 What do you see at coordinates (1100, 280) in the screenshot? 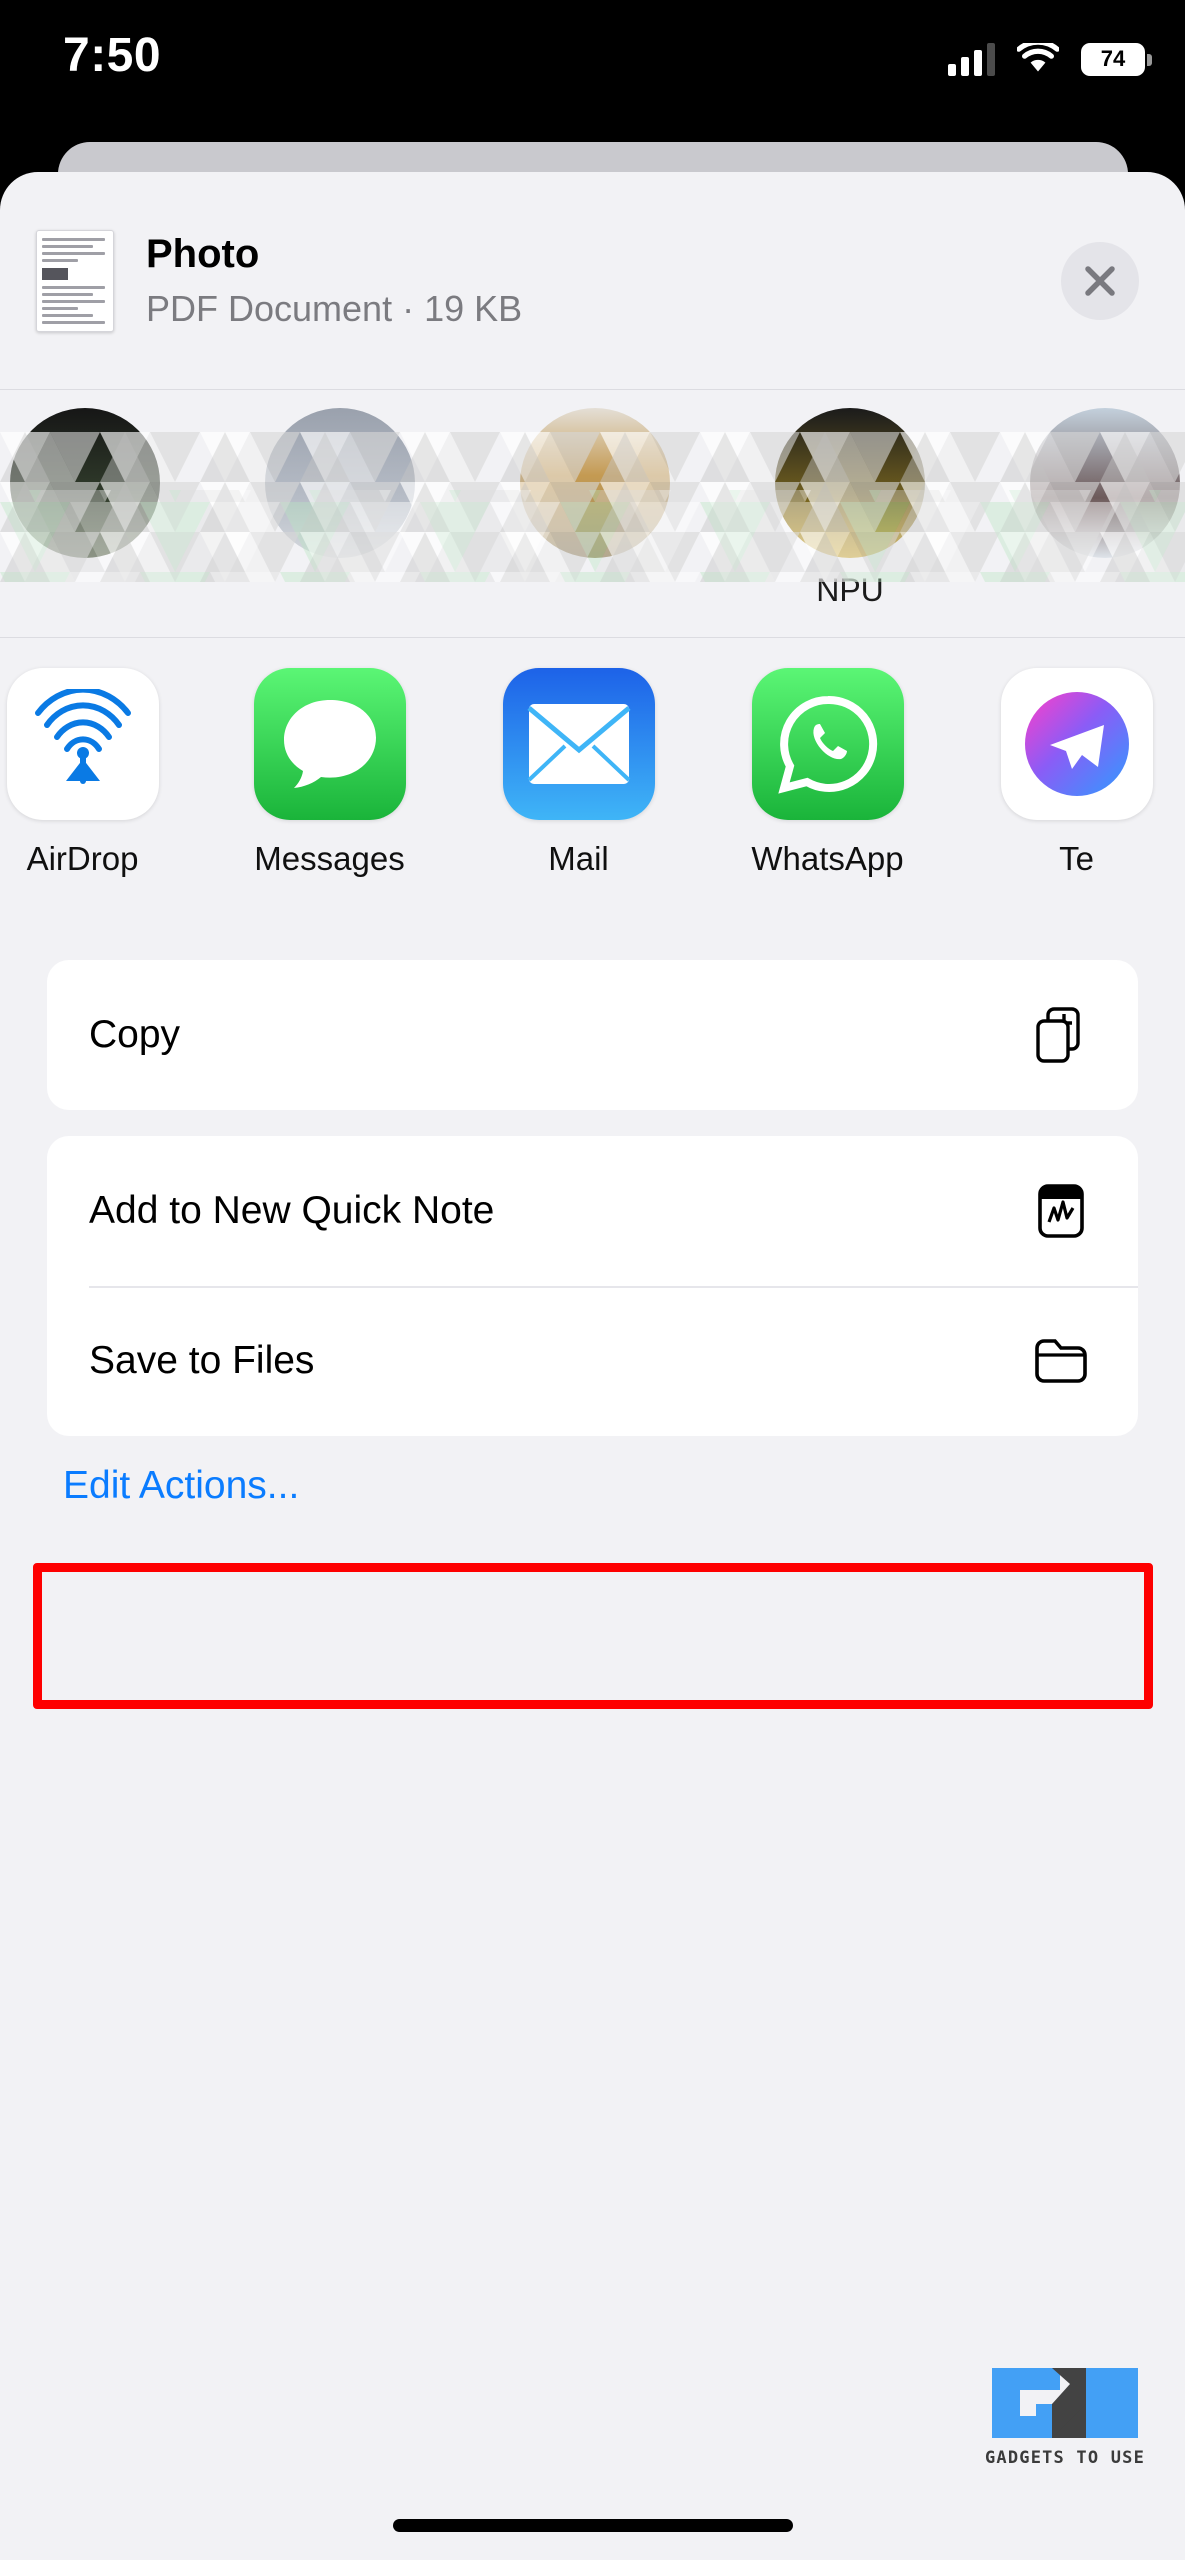
I see `close-icon` at bounding box center [1100, 280].